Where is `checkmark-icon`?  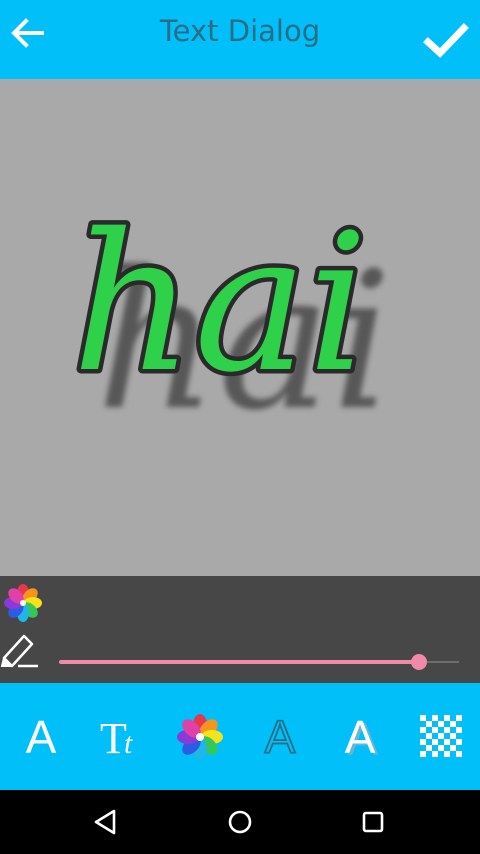
checkmark-icon is located at coordinates (446, 40).